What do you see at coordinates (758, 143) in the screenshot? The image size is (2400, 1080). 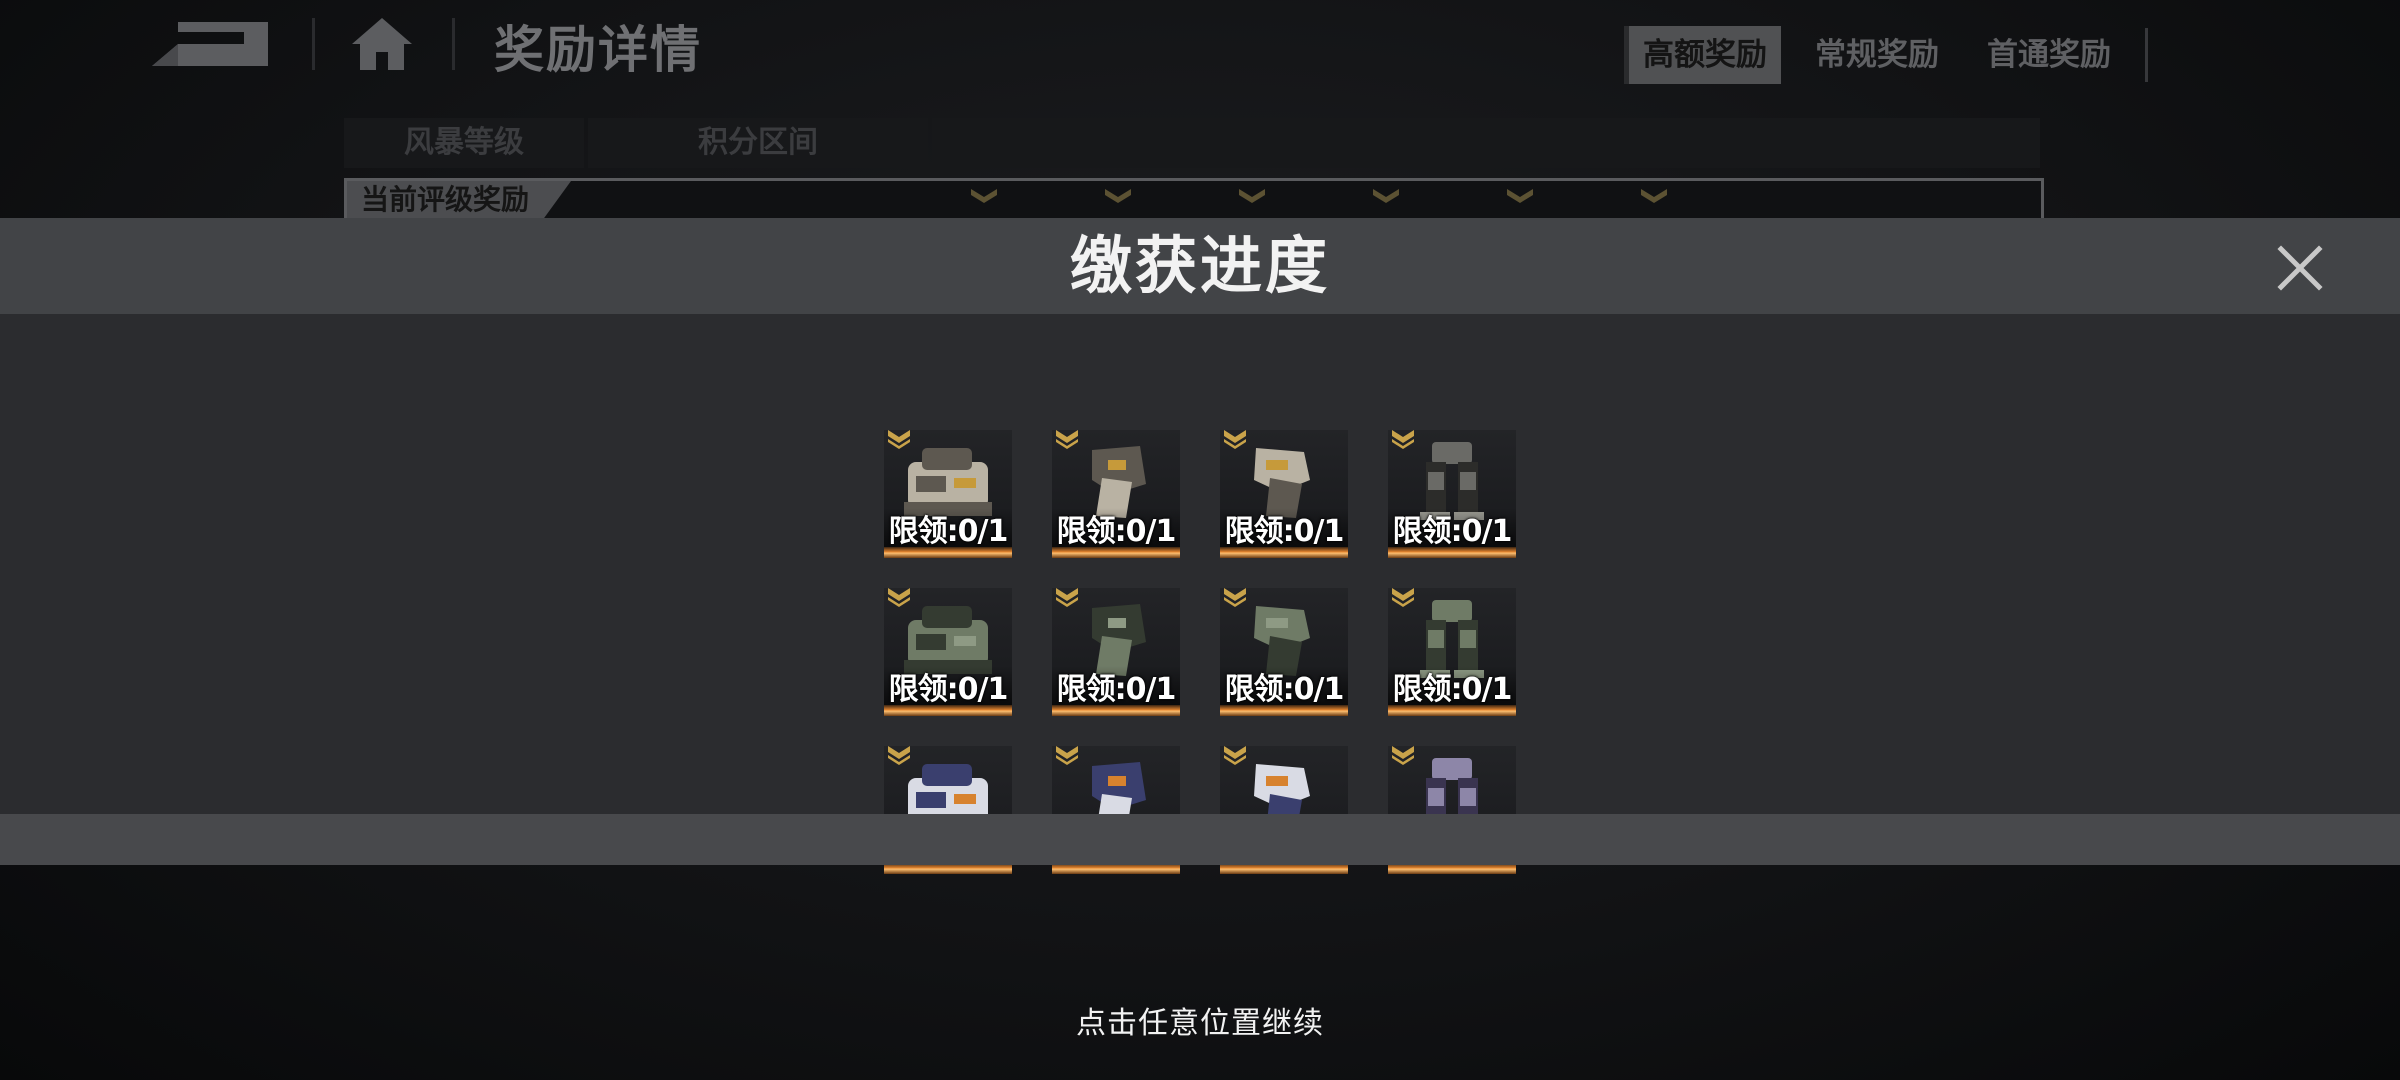 I see `filter-score-range: 积分区间` at bounding box center [758, 143].